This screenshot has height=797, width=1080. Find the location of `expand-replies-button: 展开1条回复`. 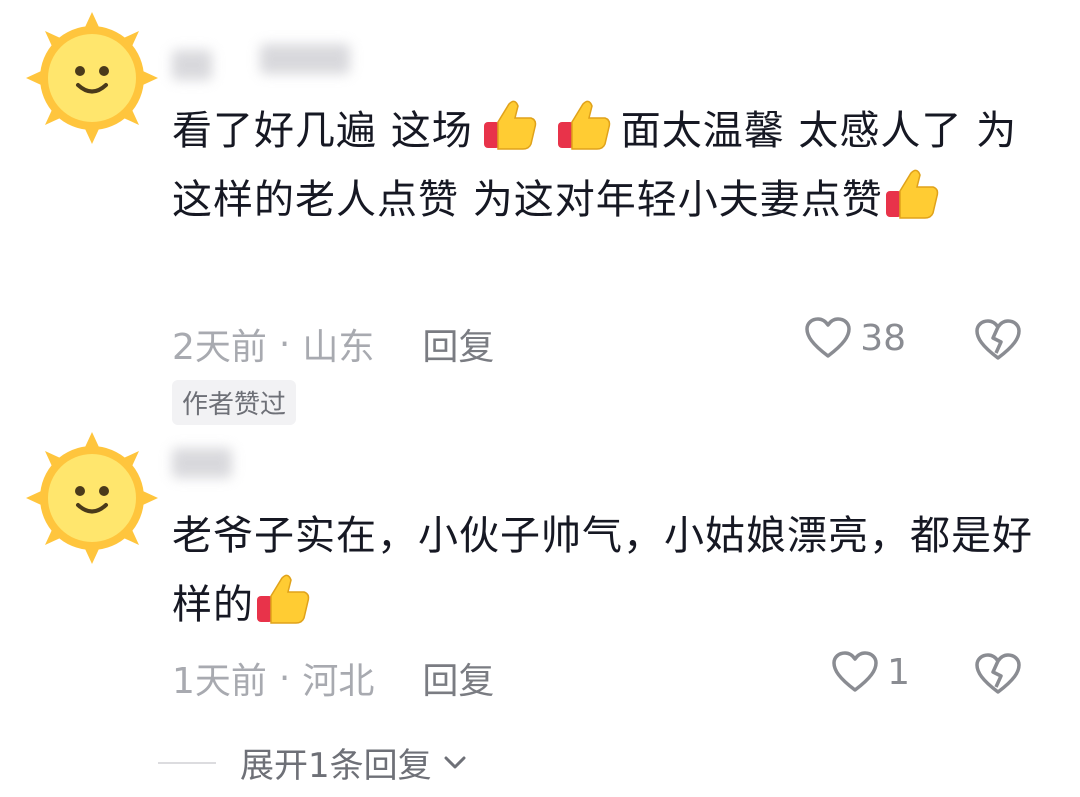

expand-replies-button: 展开1条回复 is located at coordinates (313, 762).